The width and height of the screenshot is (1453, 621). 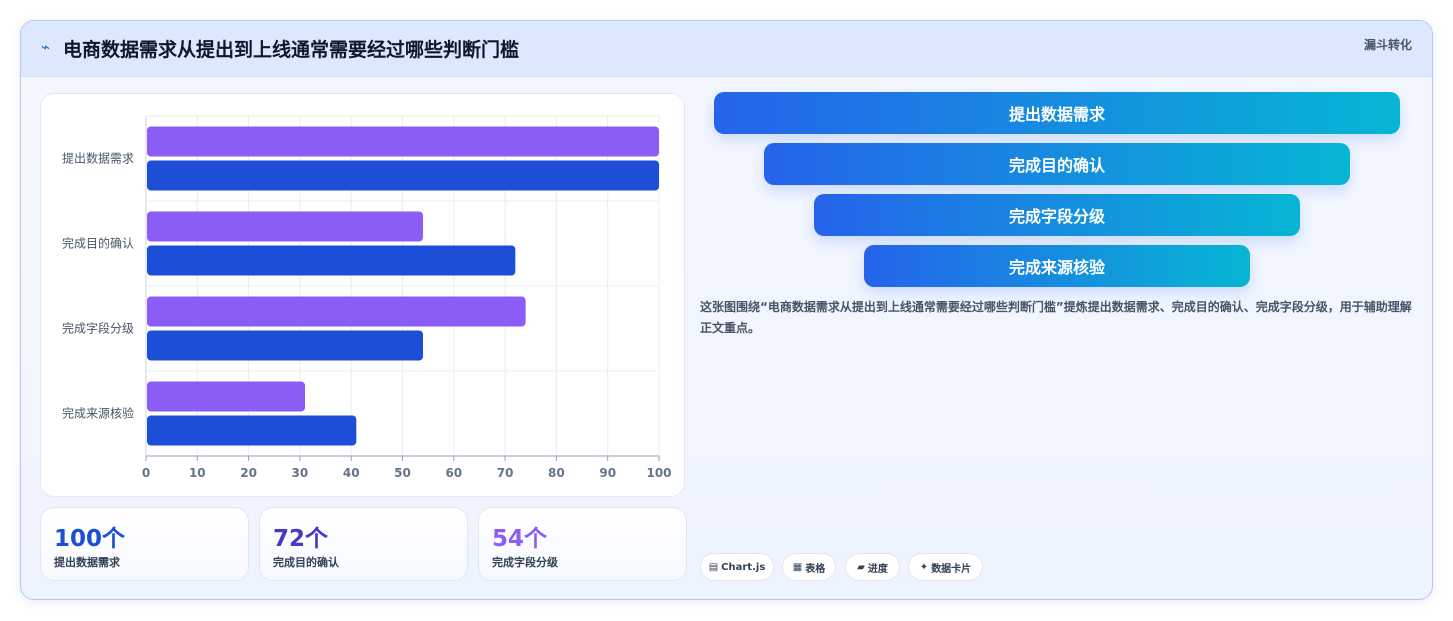 What do you see at coordinates (505, 473) in the screenshot?
I see `x-tick-label: 70` at bounding box center [505, 473].